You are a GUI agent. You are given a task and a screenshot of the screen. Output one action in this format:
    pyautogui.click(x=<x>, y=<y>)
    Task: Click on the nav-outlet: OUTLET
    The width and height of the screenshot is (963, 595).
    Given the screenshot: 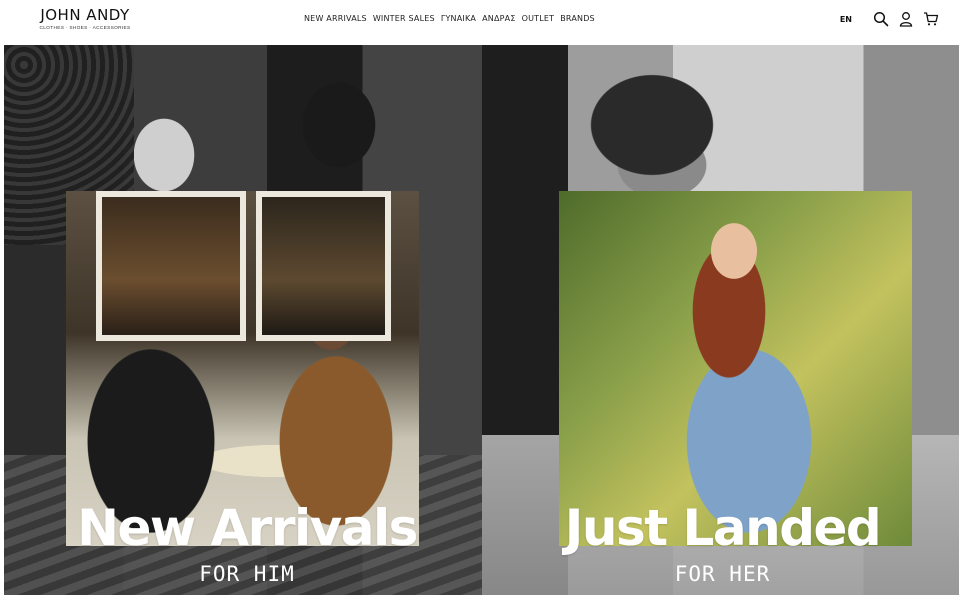 What is the action you would take?
    pyautogui.click(x=538, y=18)
    